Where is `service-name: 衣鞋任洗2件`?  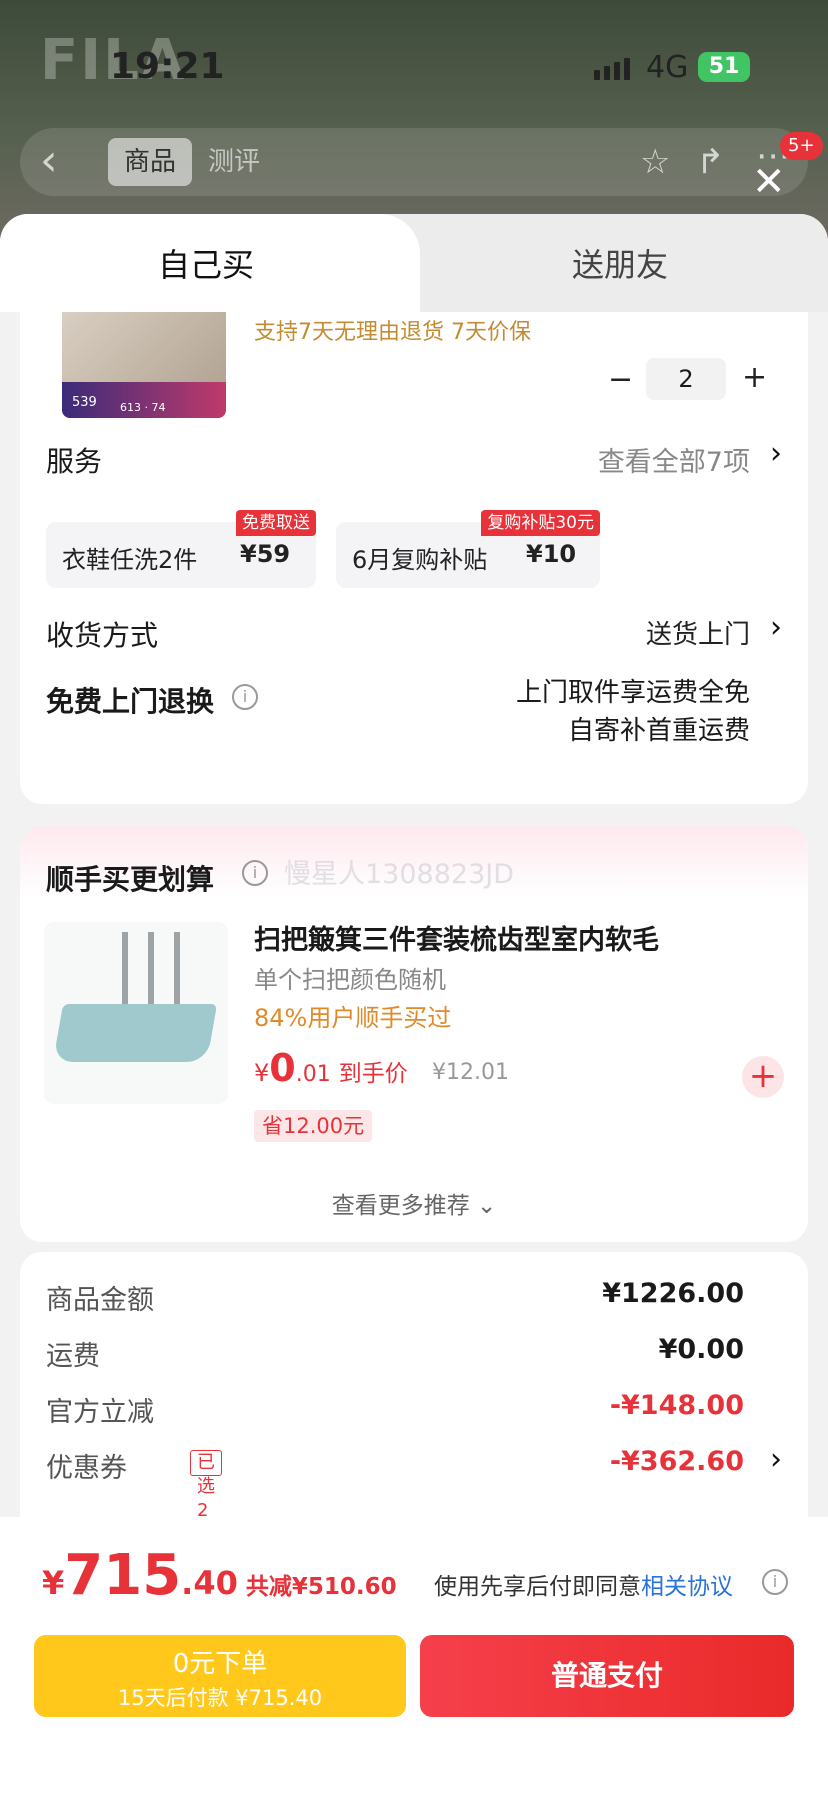
service-name: 衣鞋任洗2件 is located at coordinates (130, 560).